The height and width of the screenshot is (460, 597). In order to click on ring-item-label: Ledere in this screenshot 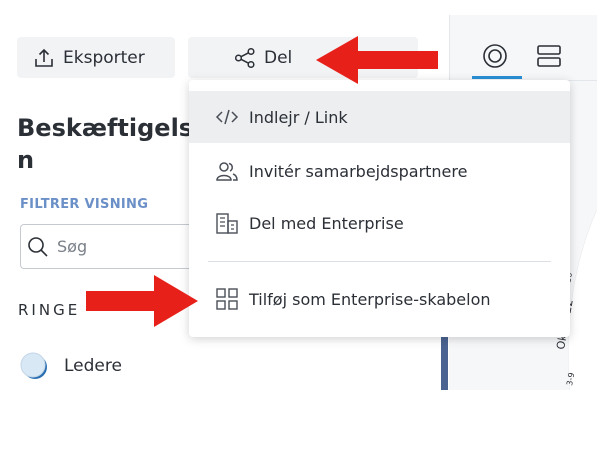, I will do `click(93, 366)`.